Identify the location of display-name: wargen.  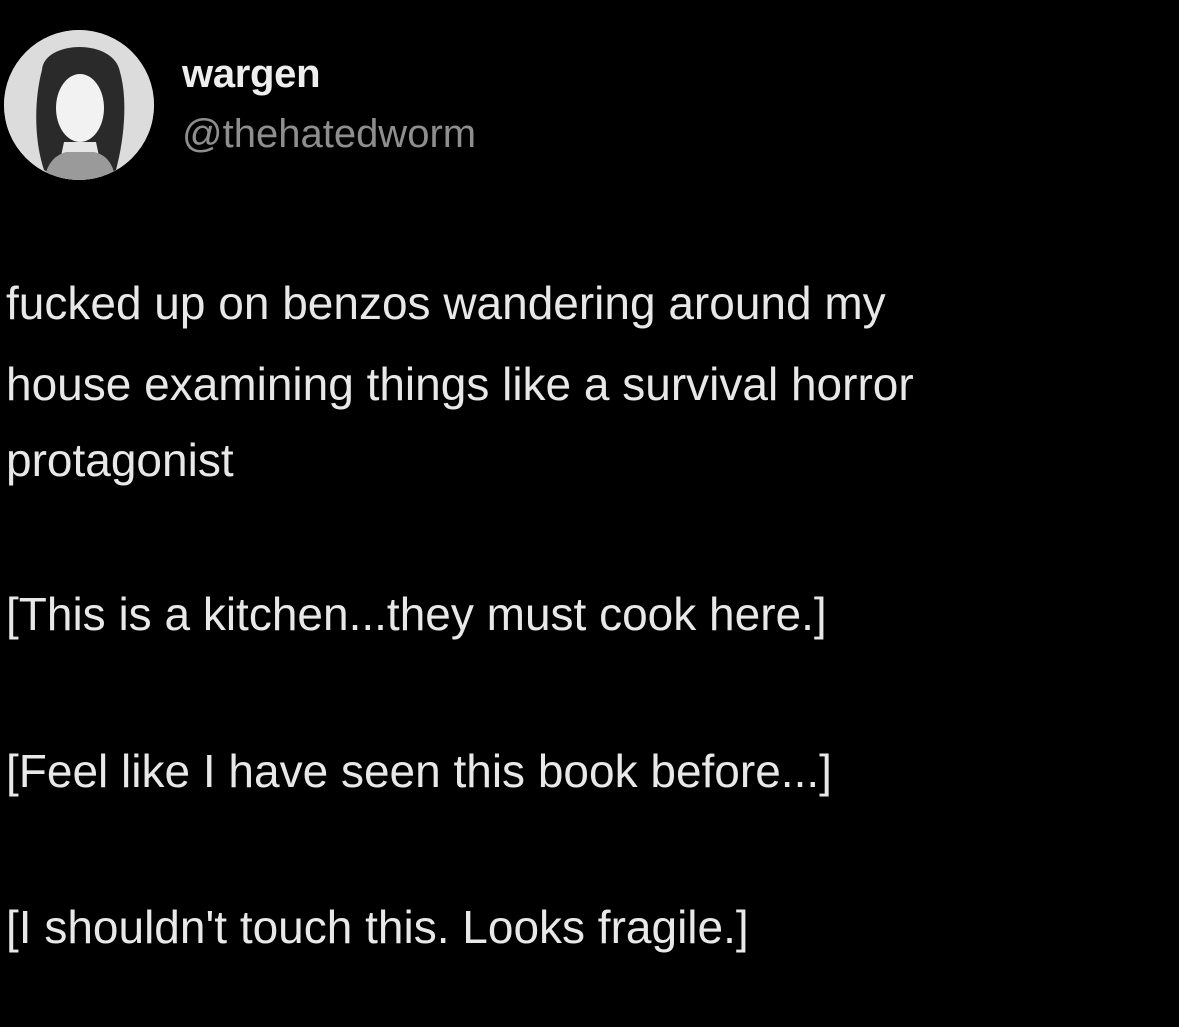
(251, 74).